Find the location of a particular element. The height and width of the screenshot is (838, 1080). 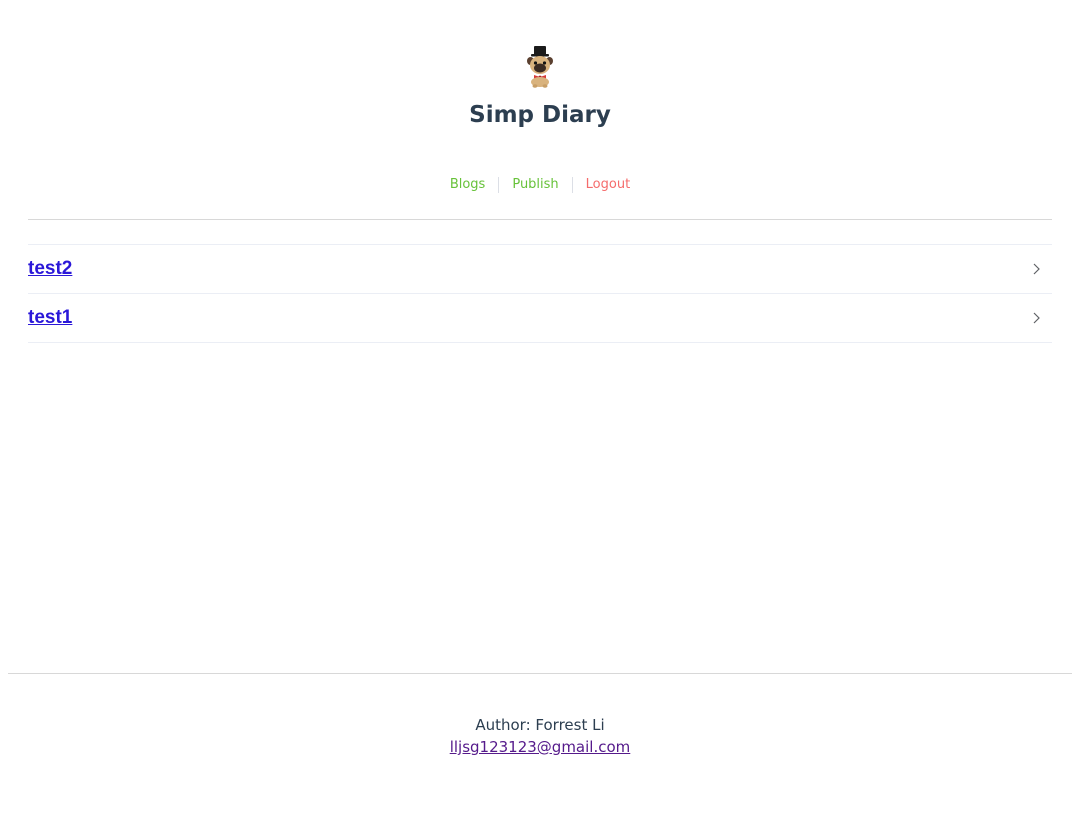

pug-logo-icon is located at coordinates (540, 67).